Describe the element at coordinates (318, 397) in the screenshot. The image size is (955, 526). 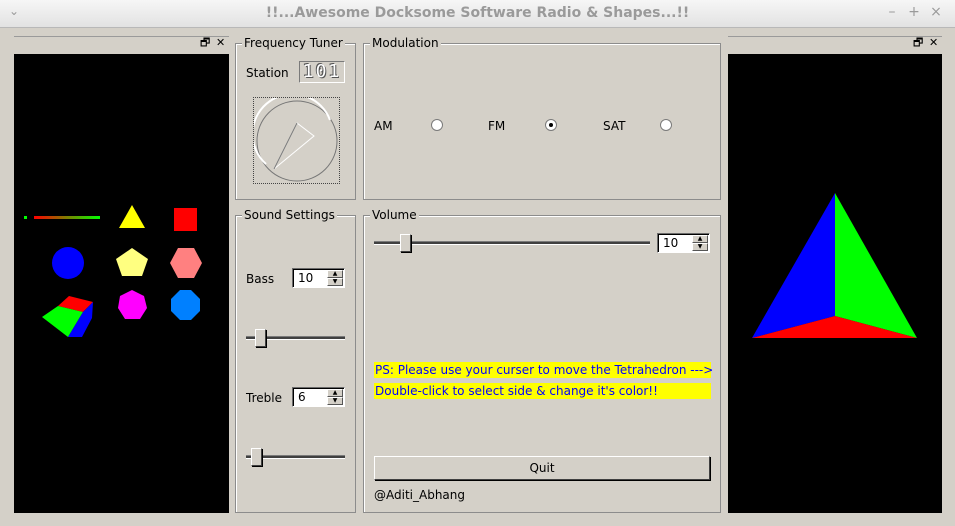
I see `treble-spinbox: 6 ▲ ▼` at that location.